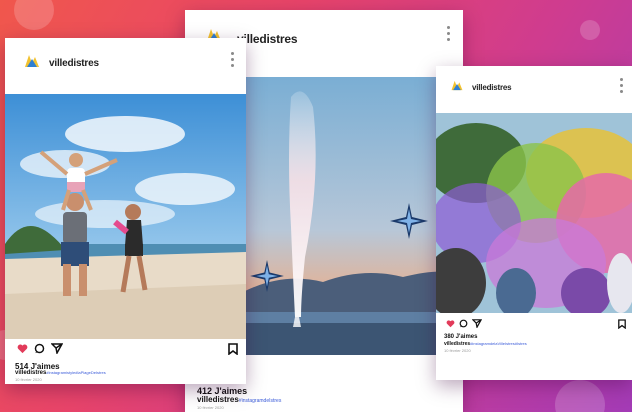 The height and width of the screenshot is (412, 632). What do you see at coordinates (75, 372) in the screenshot?
I see `caption-hashtags: #instagramistyle#laPlageDeIstres` at bounding box center [75, 372].